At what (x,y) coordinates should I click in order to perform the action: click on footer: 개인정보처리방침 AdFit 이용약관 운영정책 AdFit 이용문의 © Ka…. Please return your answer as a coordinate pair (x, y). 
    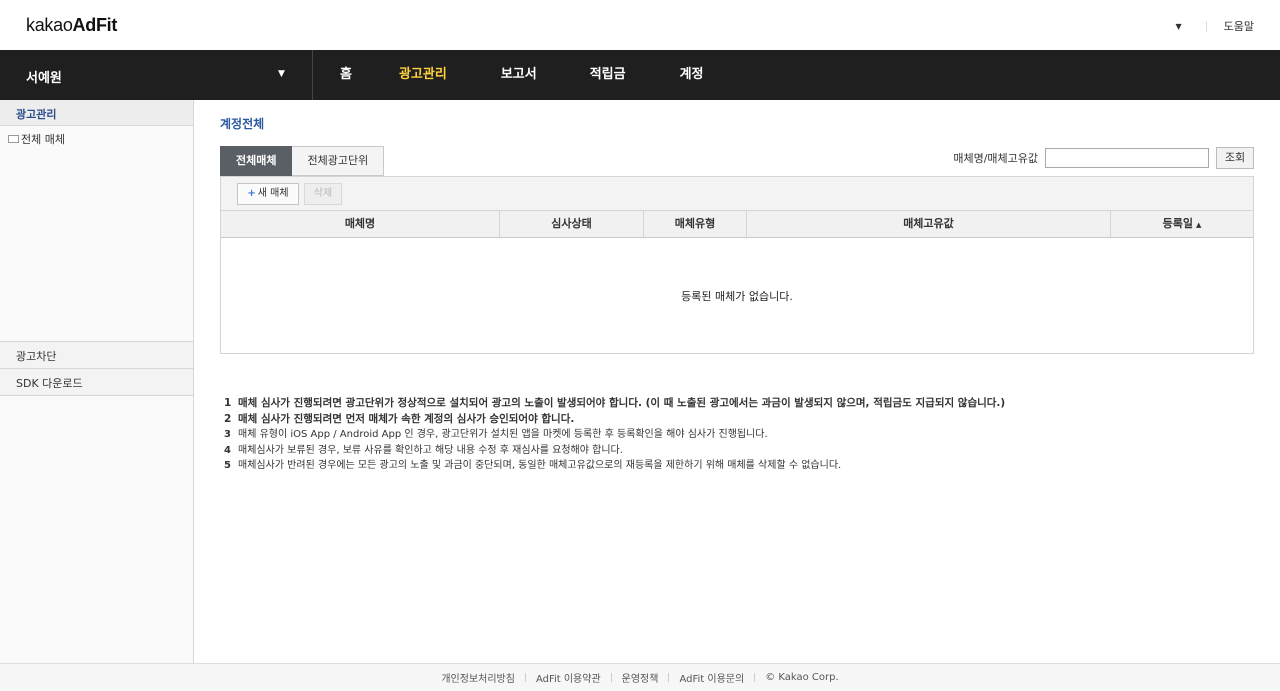
    Looking at the image, I should click on (640, 677).